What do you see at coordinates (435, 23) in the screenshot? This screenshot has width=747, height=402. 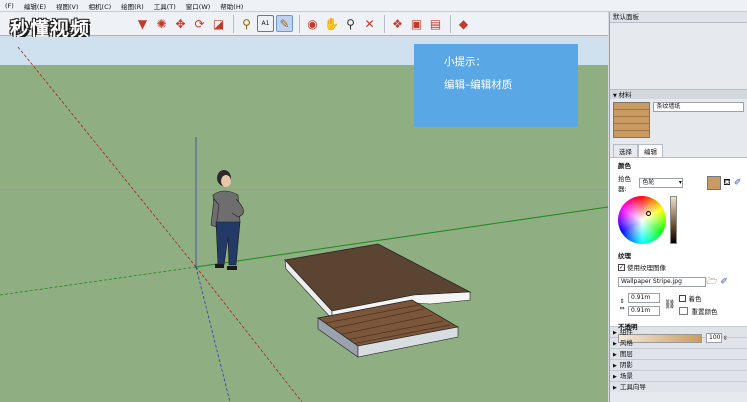 I see `warehouse-icon: ▤` at bounding box center [435, 23].